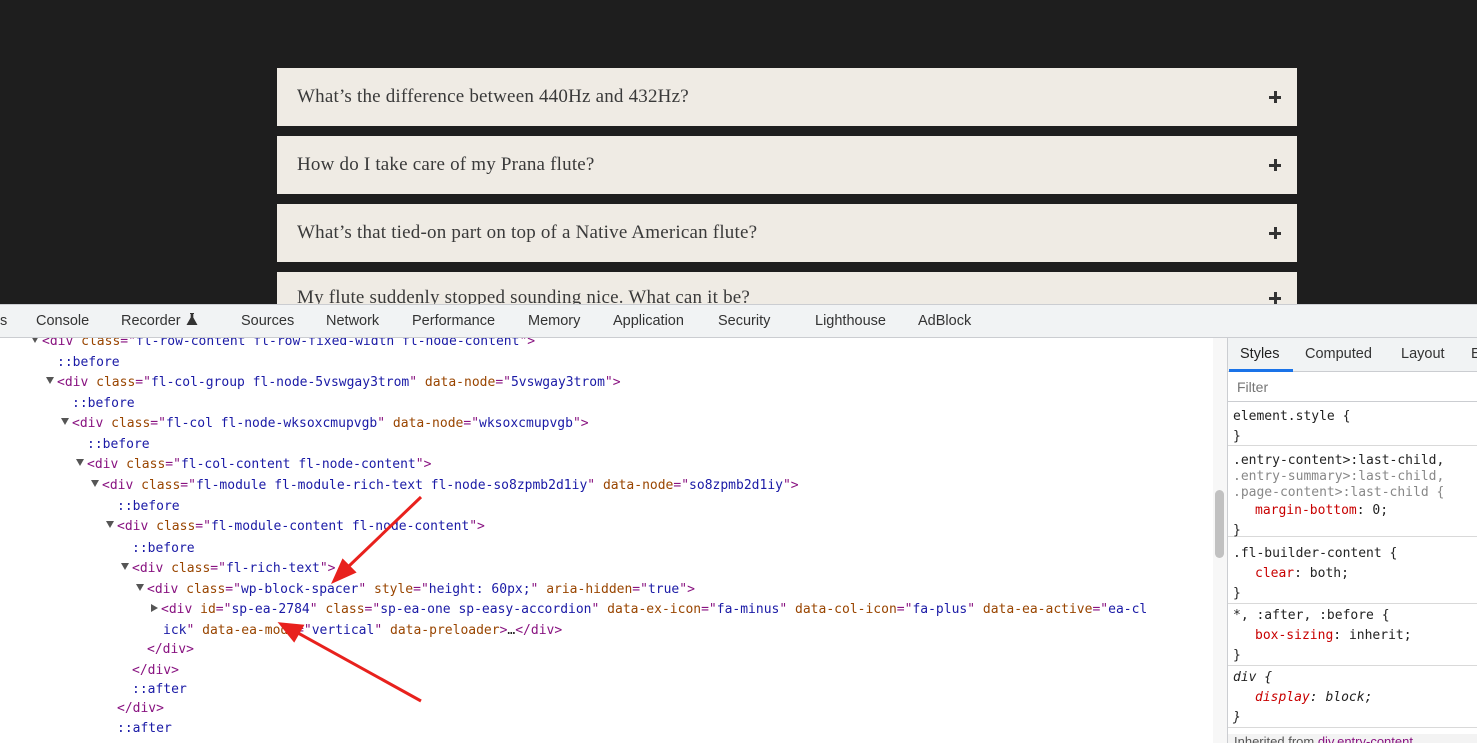 This screenshot has height=743, width=1477. What do you see at coordinates (1311, 615) in the screenshot?
I see `rule-selector: *, :after, :before {` at bounding box center [1311, 615].